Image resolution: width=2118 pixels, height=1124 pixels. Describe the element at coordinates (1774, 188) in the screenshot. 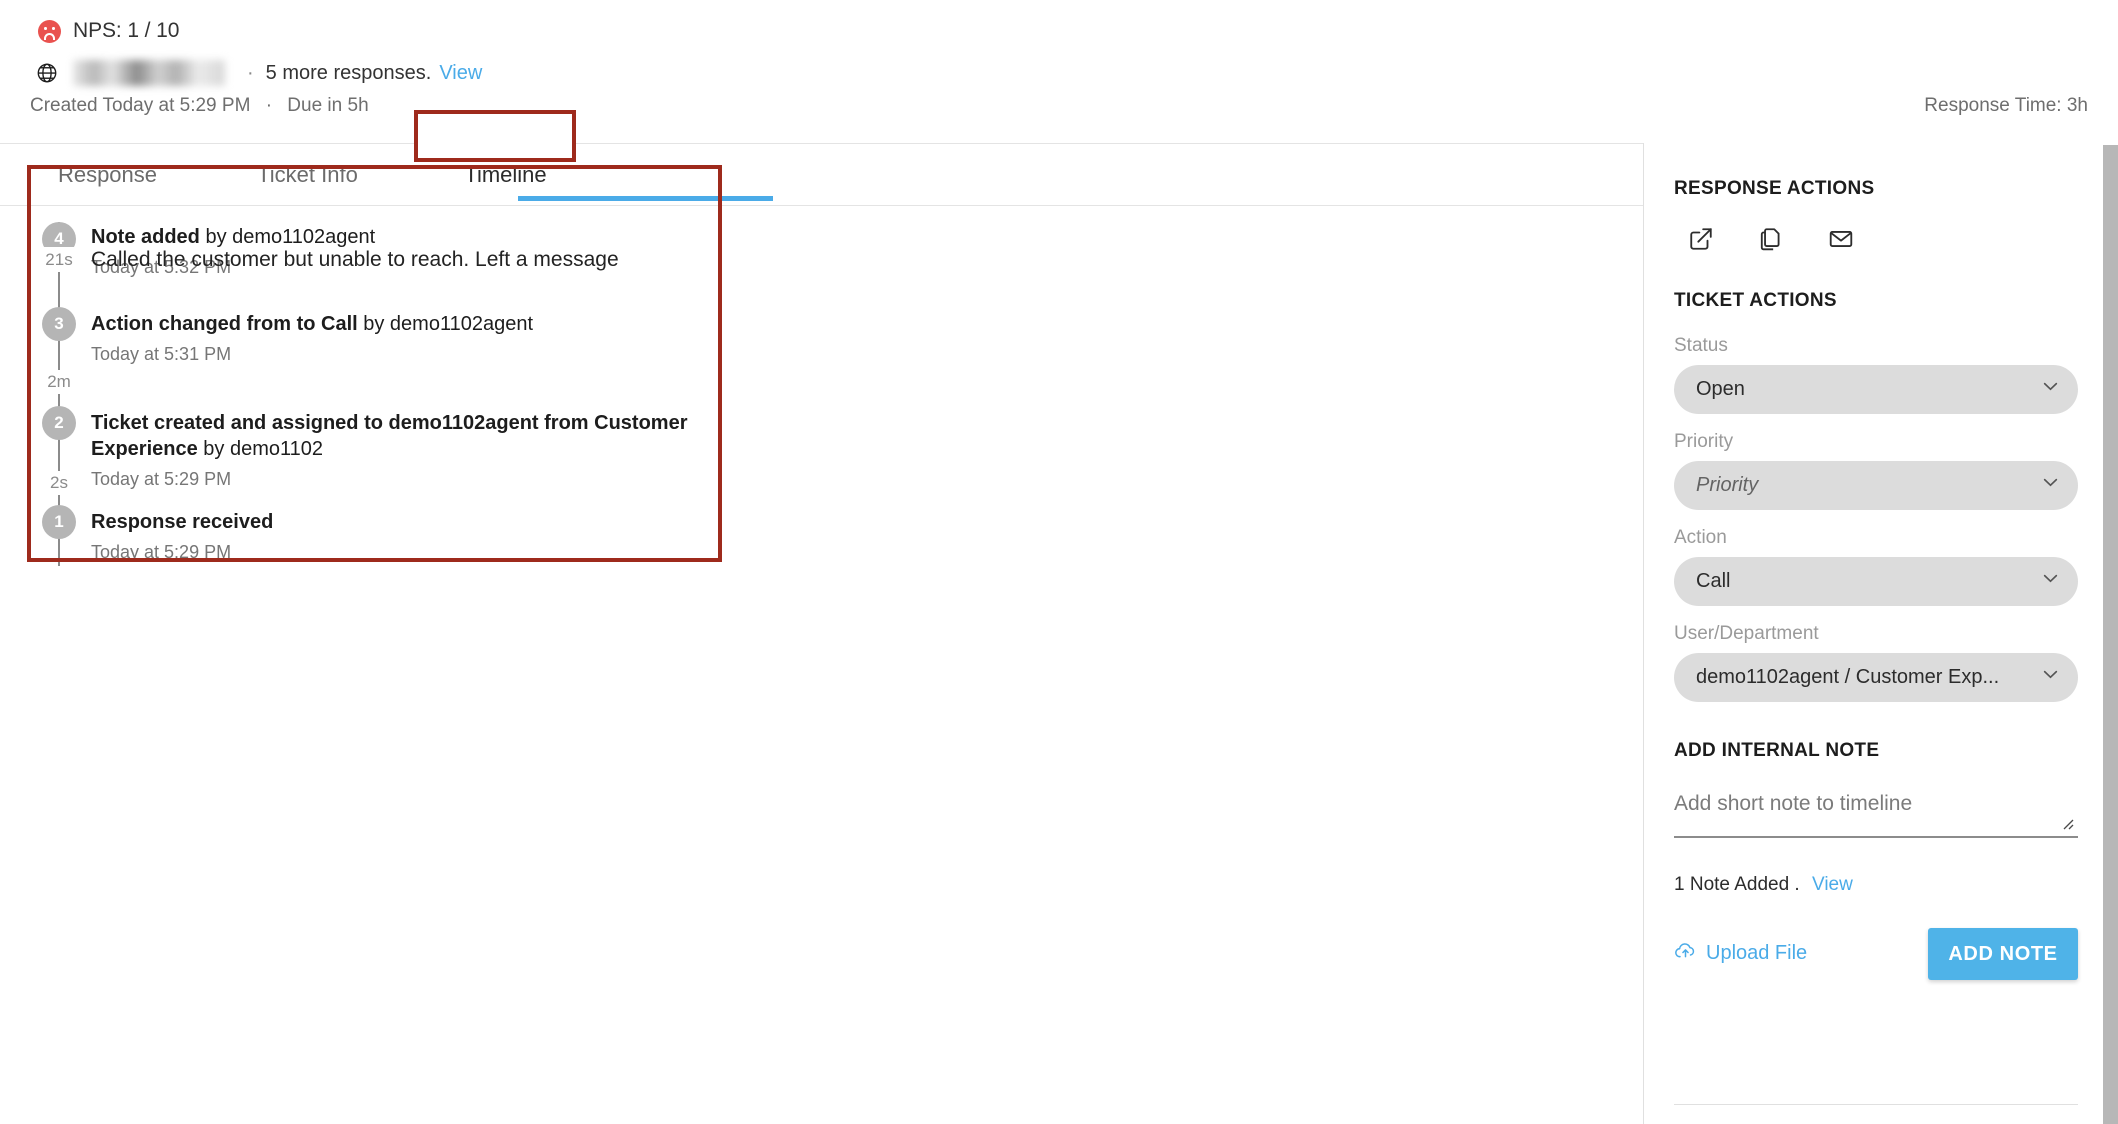

I see `response-actions-title: RESPONSE ACTIONS` at that location.